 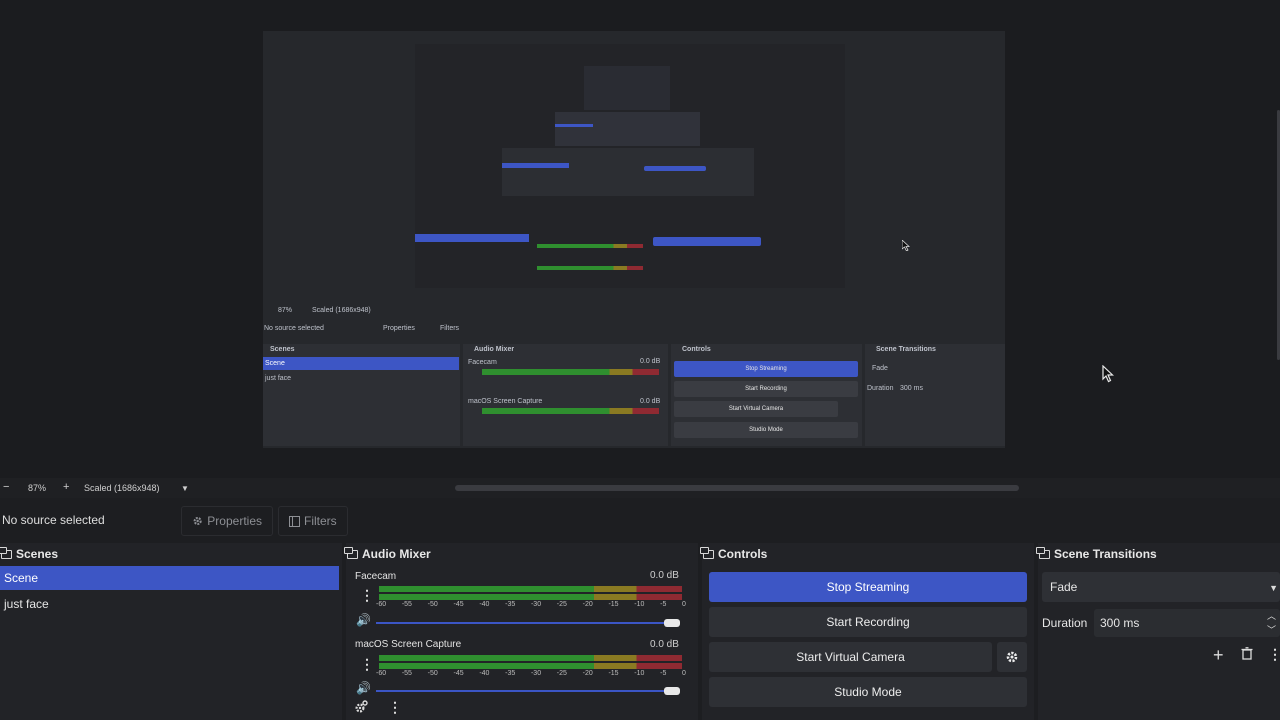 I want to click on duration-value: 300 ms, so click(x=1120, y=623).